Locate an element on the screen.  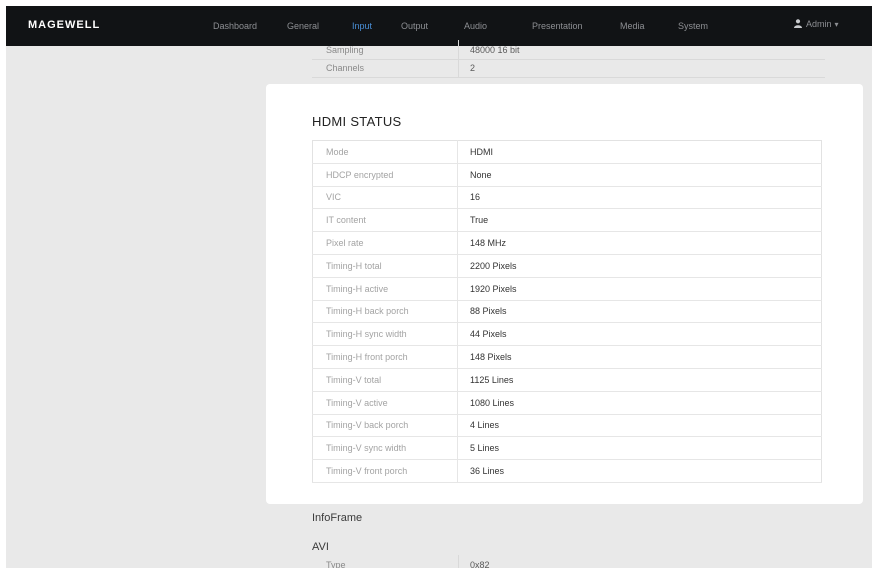
row-key: Timing-V sync width is located at coordinates (385, 448).